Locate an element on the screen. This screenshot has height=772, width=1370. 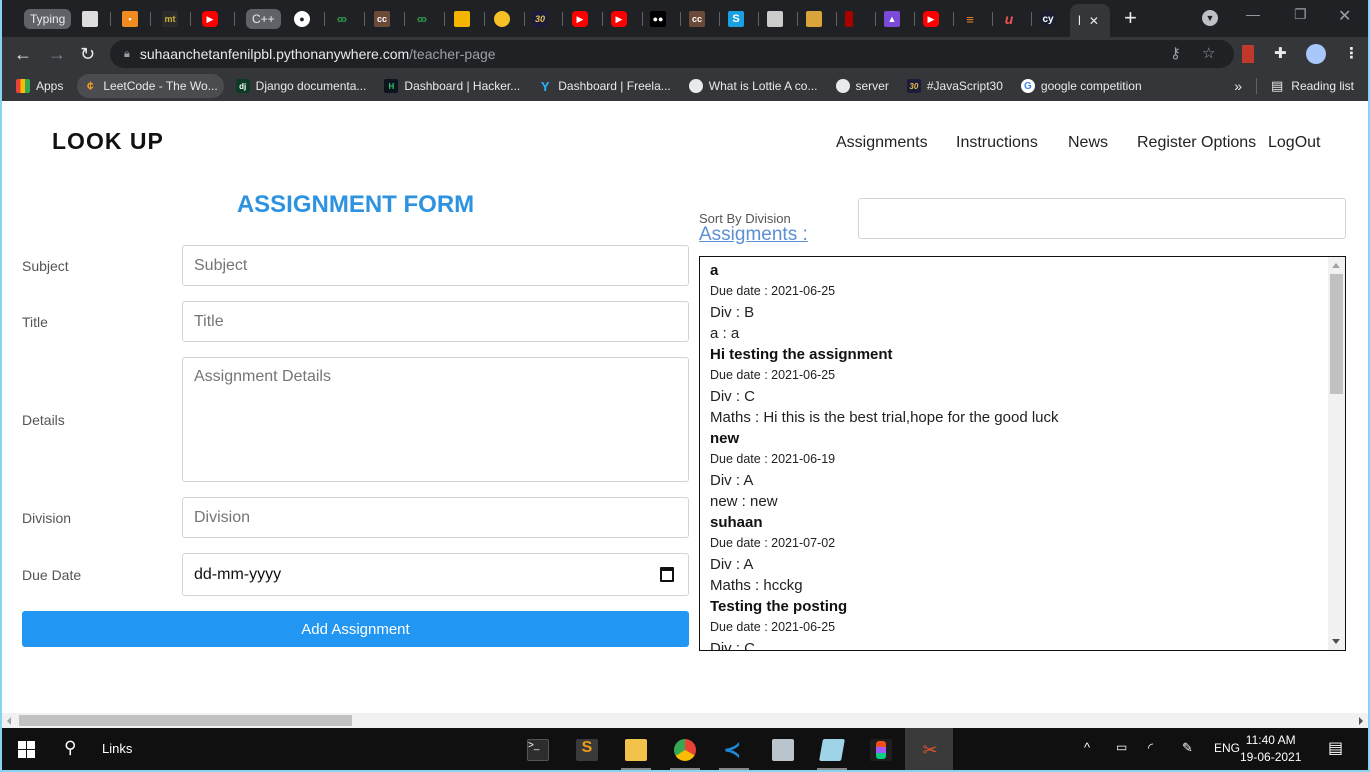
nav-instructions: Instructions is located at coordinates (997, 143).